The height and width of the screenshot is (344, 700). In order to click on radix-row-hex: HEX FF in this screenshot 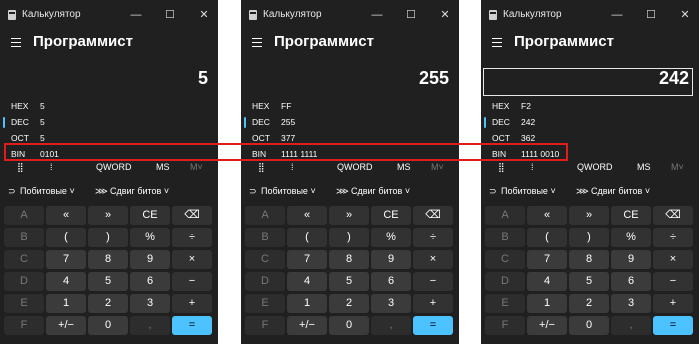, I will do `click(350, 106)`.